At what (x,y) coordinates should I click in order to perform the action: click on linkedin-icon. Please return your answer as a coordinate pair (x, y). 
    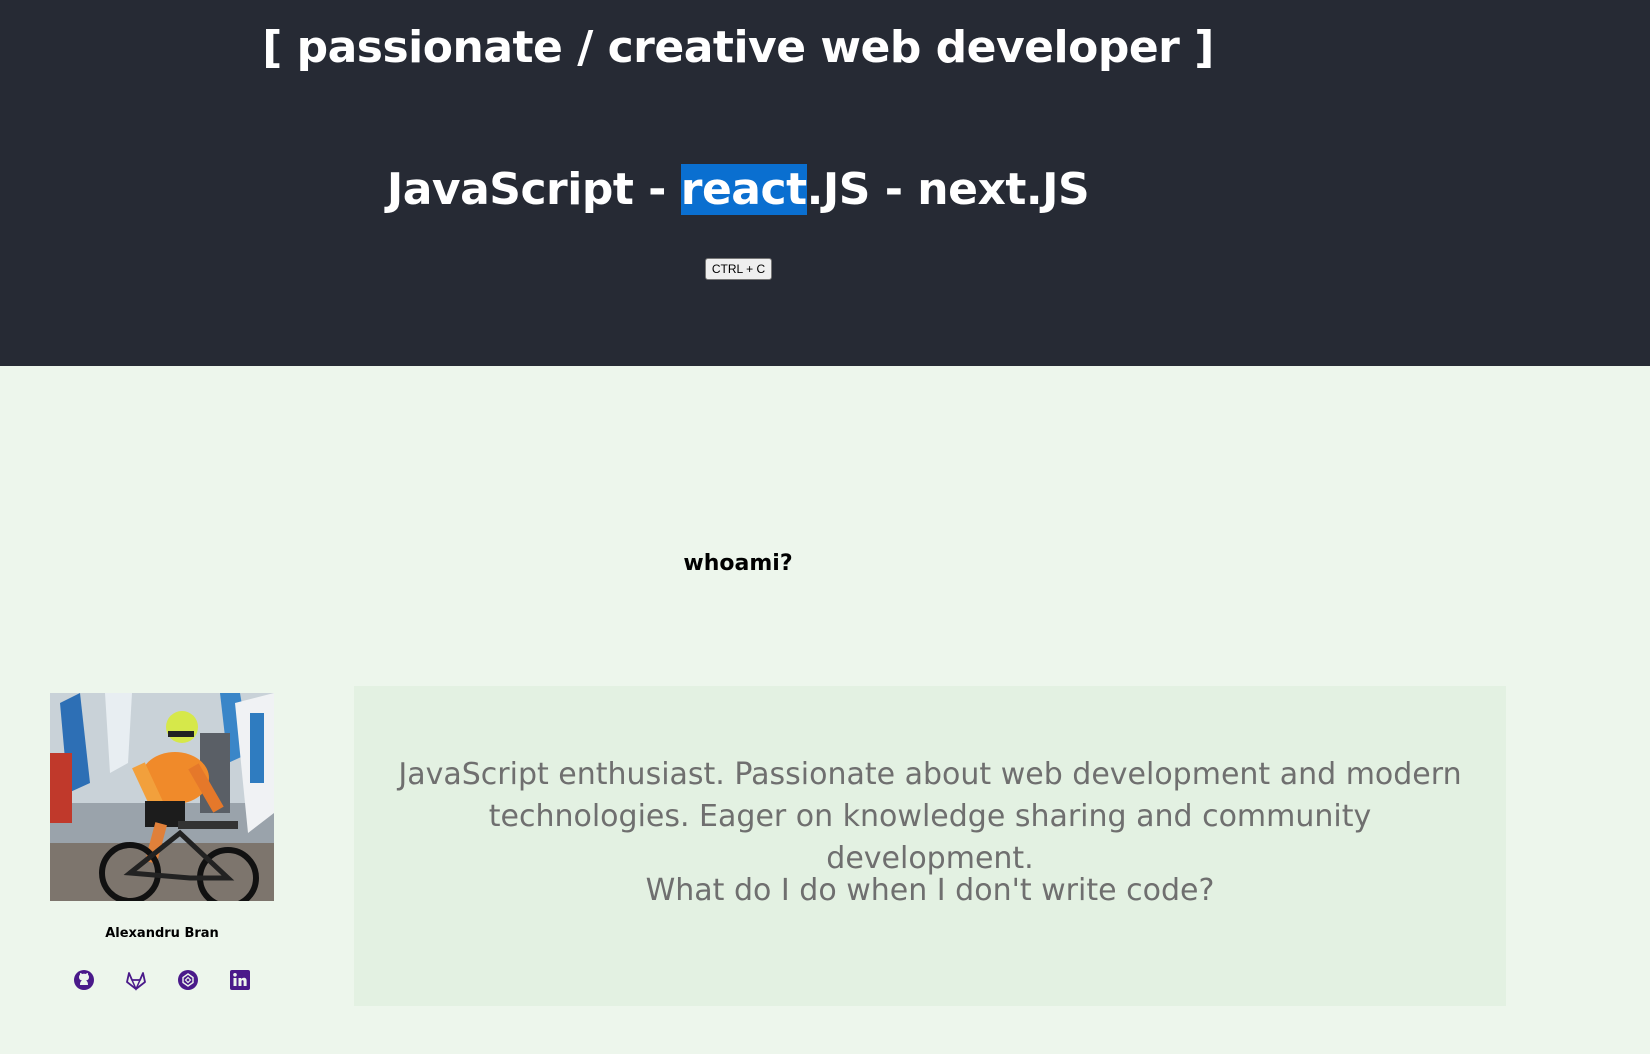
    Looking at the image, I should click on (240, 980).